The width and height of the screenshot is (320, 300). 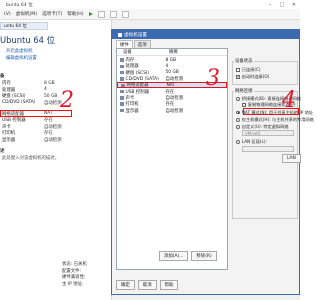 What do you see at coordinates (125, 285) in the screenshot?
I see `ok-button: 确定` at bounding box center [125, 285].